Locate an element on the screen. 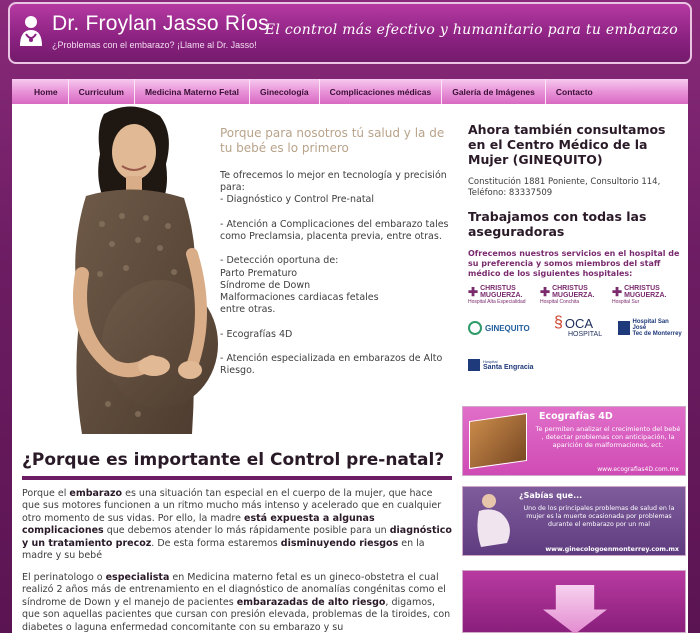  hospital-name: GINEQUITO is located at coordinates (507, 328).